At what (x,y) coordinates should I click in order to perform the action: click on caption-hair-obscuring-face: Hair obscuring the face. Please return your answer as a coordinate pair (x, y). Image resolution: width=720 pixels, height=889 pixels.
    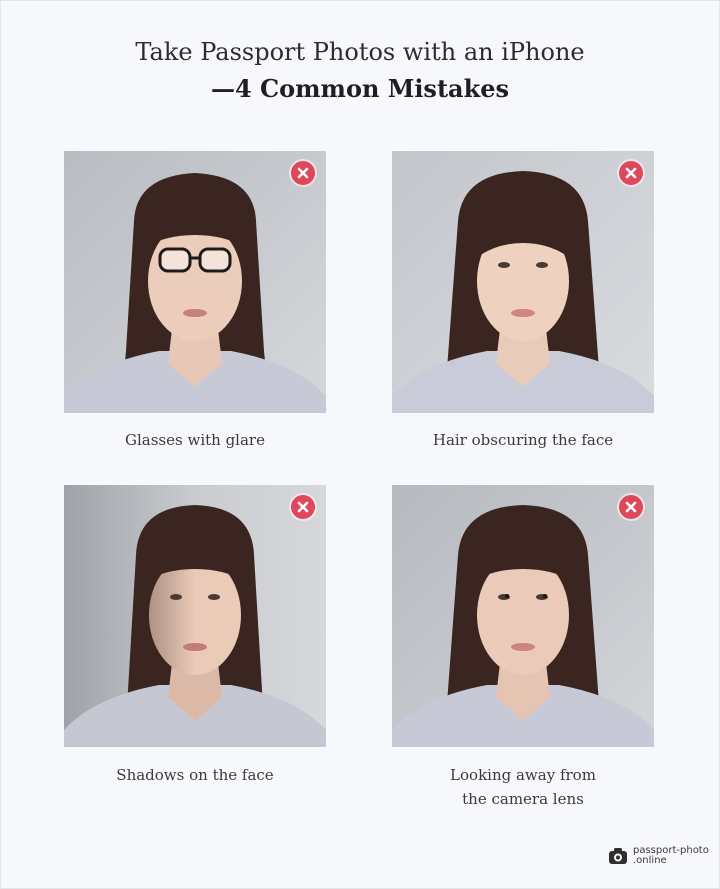
    Looking at the image, I should click on (523, 440).